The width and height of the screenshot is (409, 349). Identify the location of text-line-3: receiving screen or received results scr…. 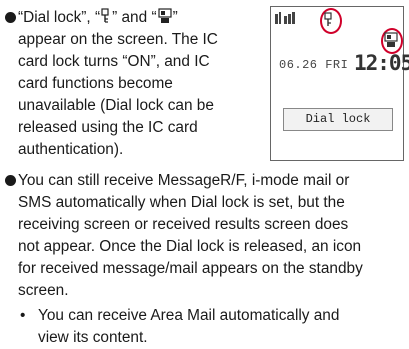
(183, 224).